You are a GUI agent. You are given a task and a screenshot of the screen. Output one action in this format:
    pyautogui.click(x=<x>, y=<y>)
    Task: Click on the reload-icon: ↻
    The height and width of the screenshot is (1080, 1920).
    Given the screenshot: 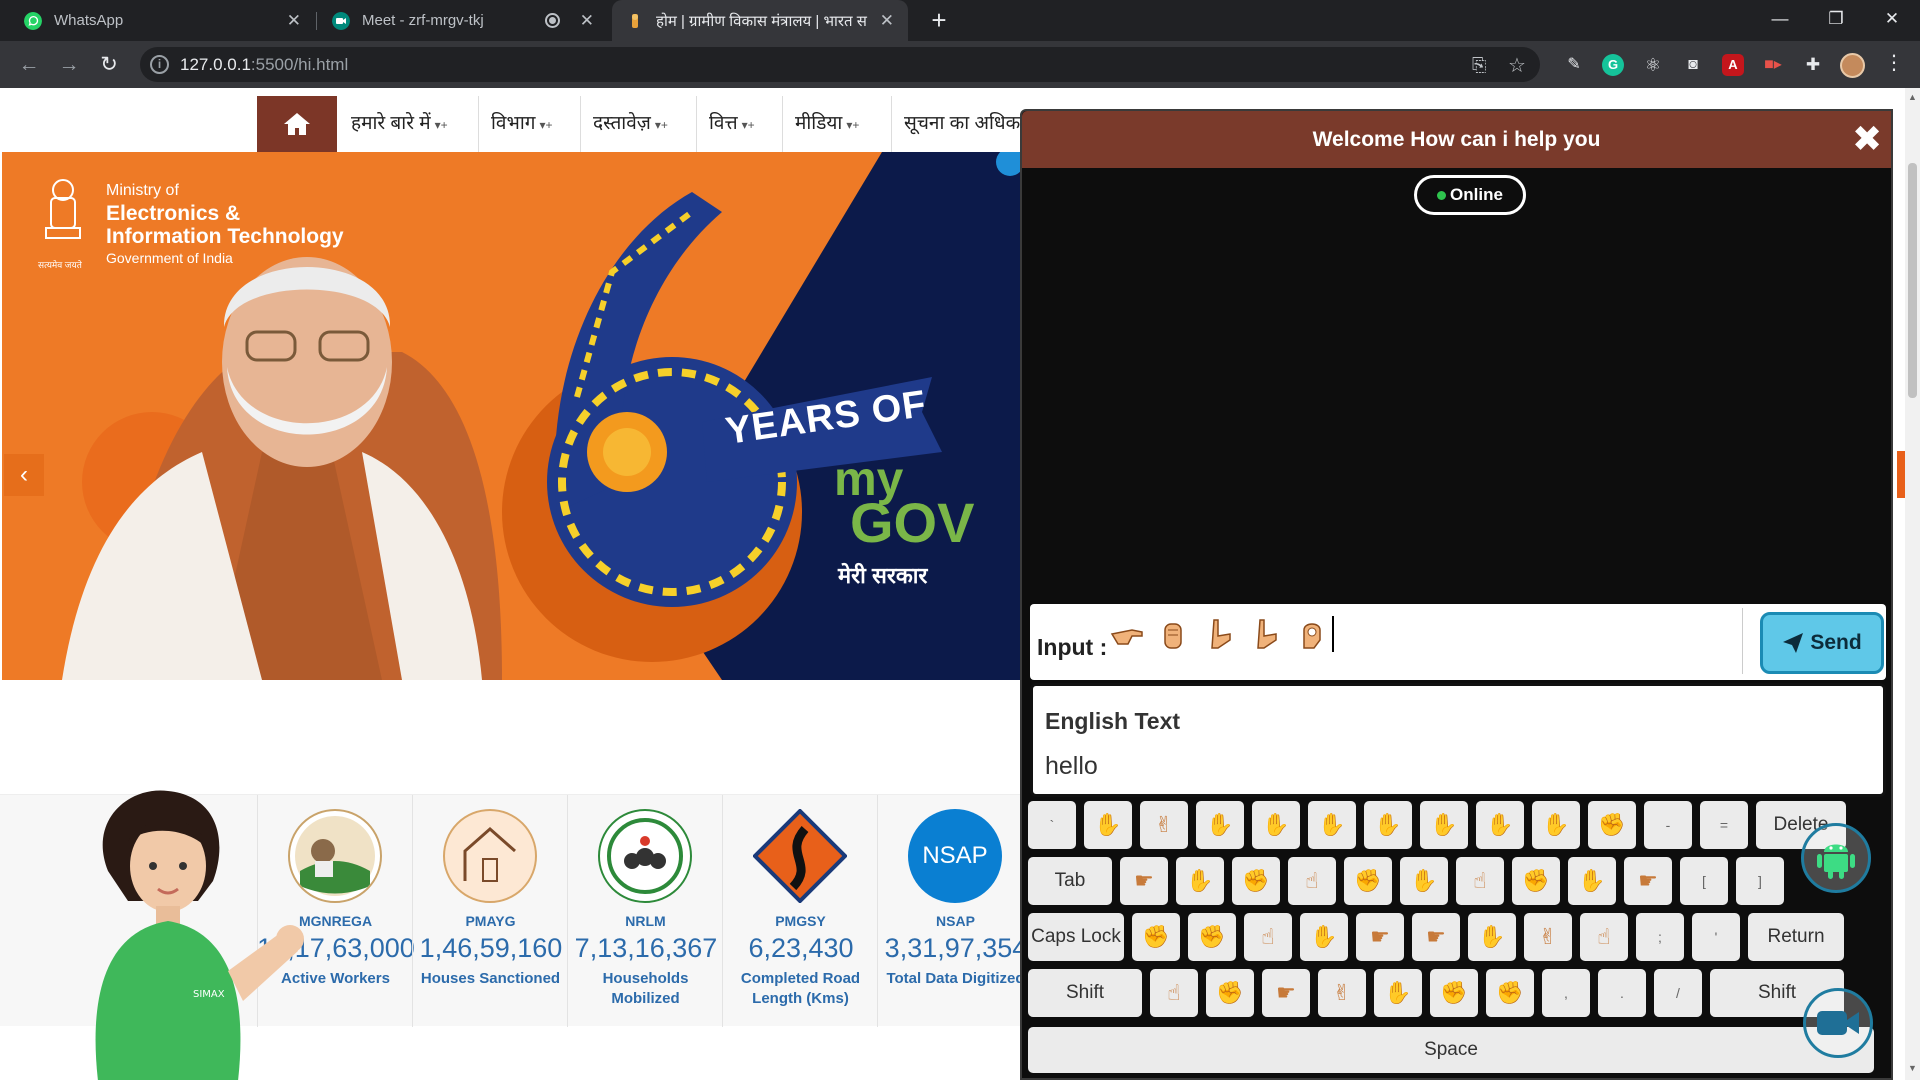 What is the action you would take?
    pyautogui.click(x=109, y=65)
    